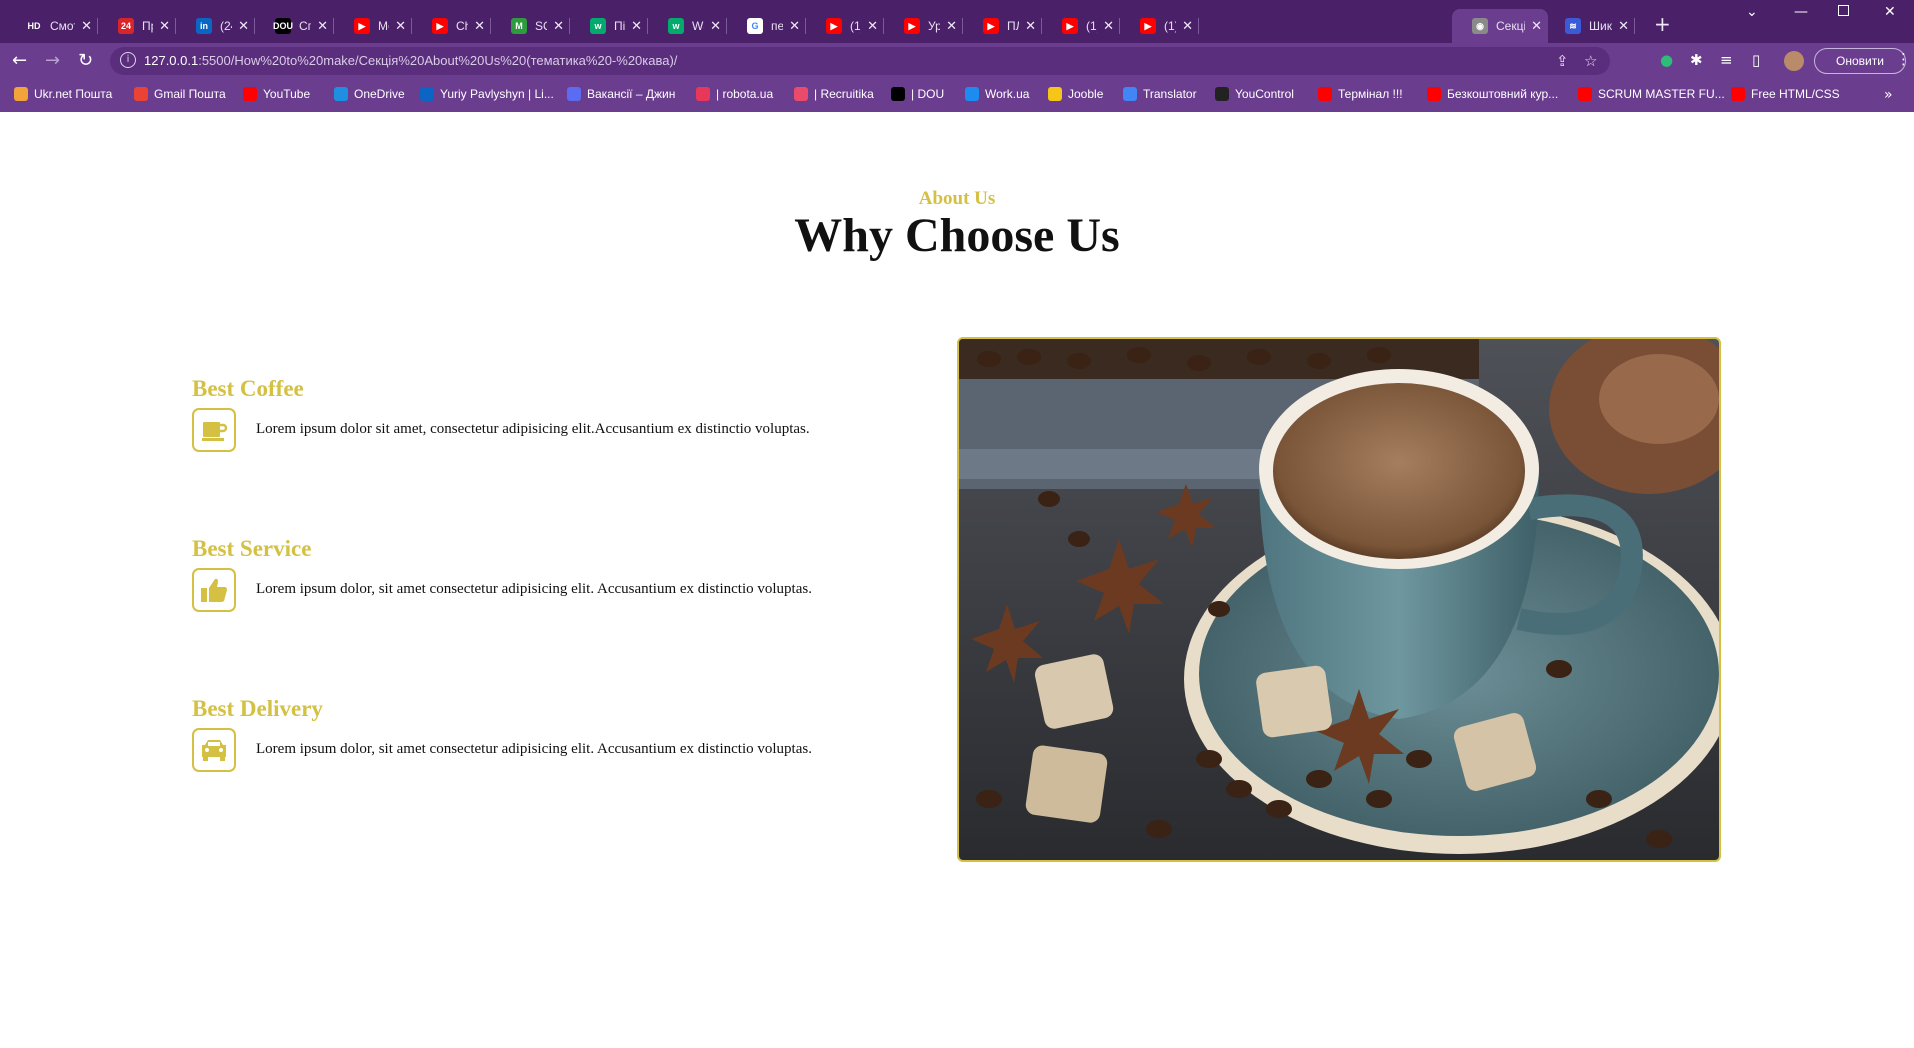 The height and width of the screenshot is (1048, 1914). Describe the element at coordinates (1159, 26) in the screenshot. I see `browser-tab: ▶ (1) Ка ✕` at that location.